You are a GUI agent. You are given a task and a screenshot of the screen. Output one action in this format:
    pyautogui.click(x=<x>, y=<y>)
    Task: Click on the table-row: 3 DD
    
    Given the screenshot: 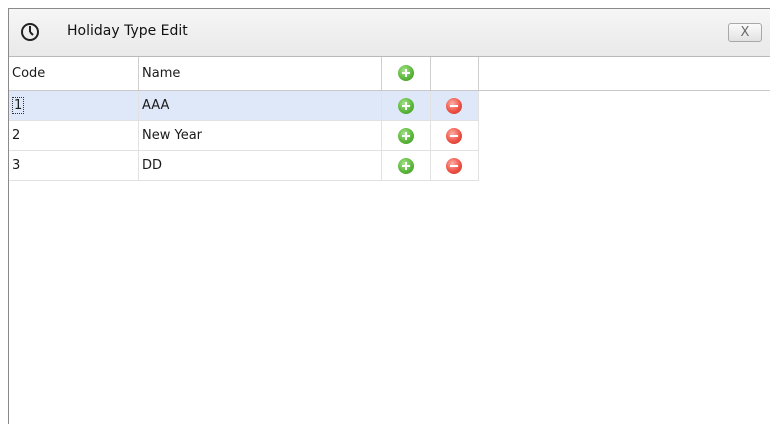 What is the action you would take?
    pyautogui.click(x=244, y=166)
    